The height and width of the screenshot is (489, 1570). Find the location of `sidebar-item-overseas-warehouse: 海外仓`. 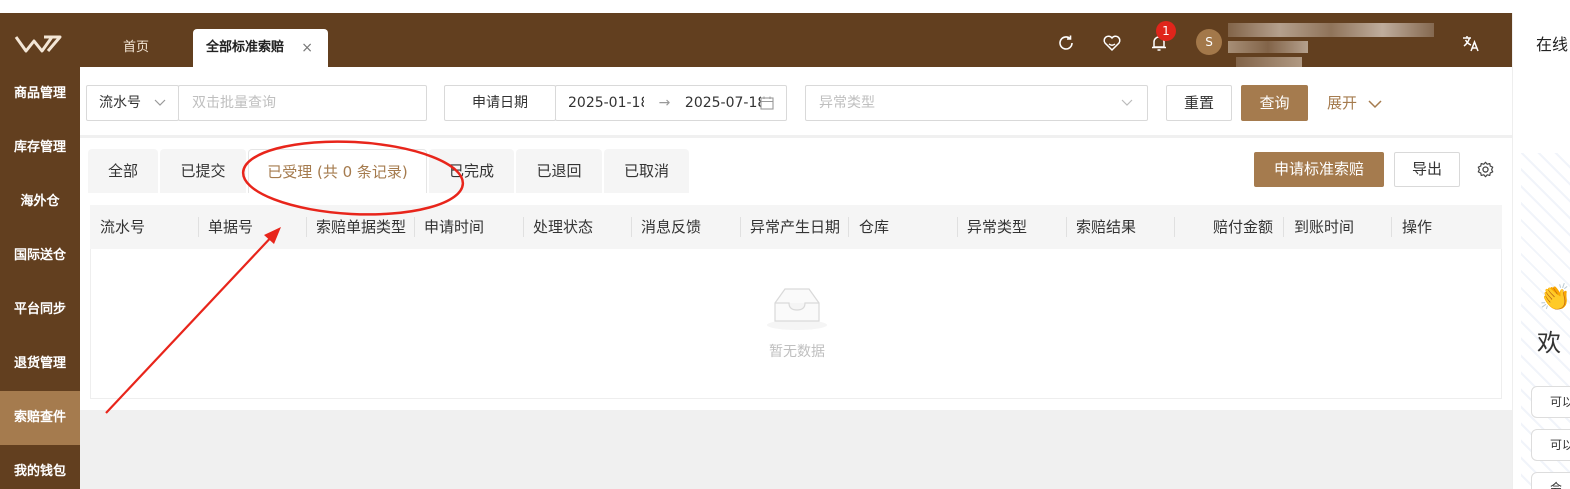

sidebar-item-overseas-warehouse: 海外仓 is located at coordinates (40, 202).